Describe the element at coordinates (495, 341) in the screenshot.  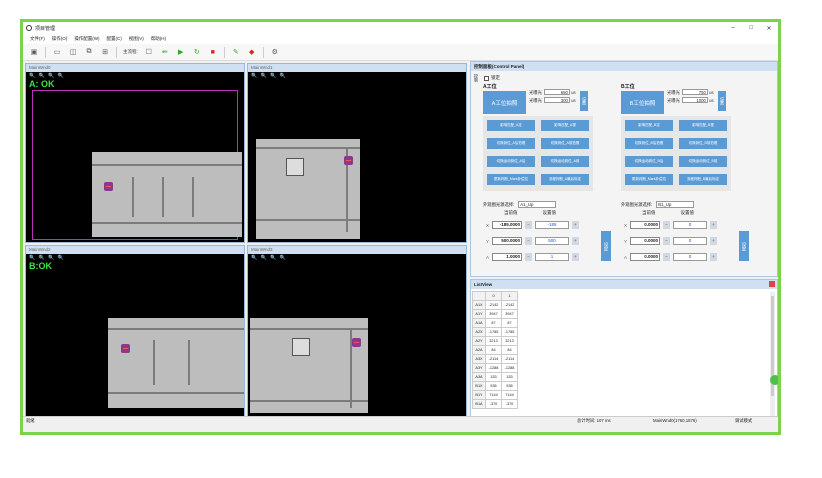
I see `table-row: A2Y 3213 3213` at that location.